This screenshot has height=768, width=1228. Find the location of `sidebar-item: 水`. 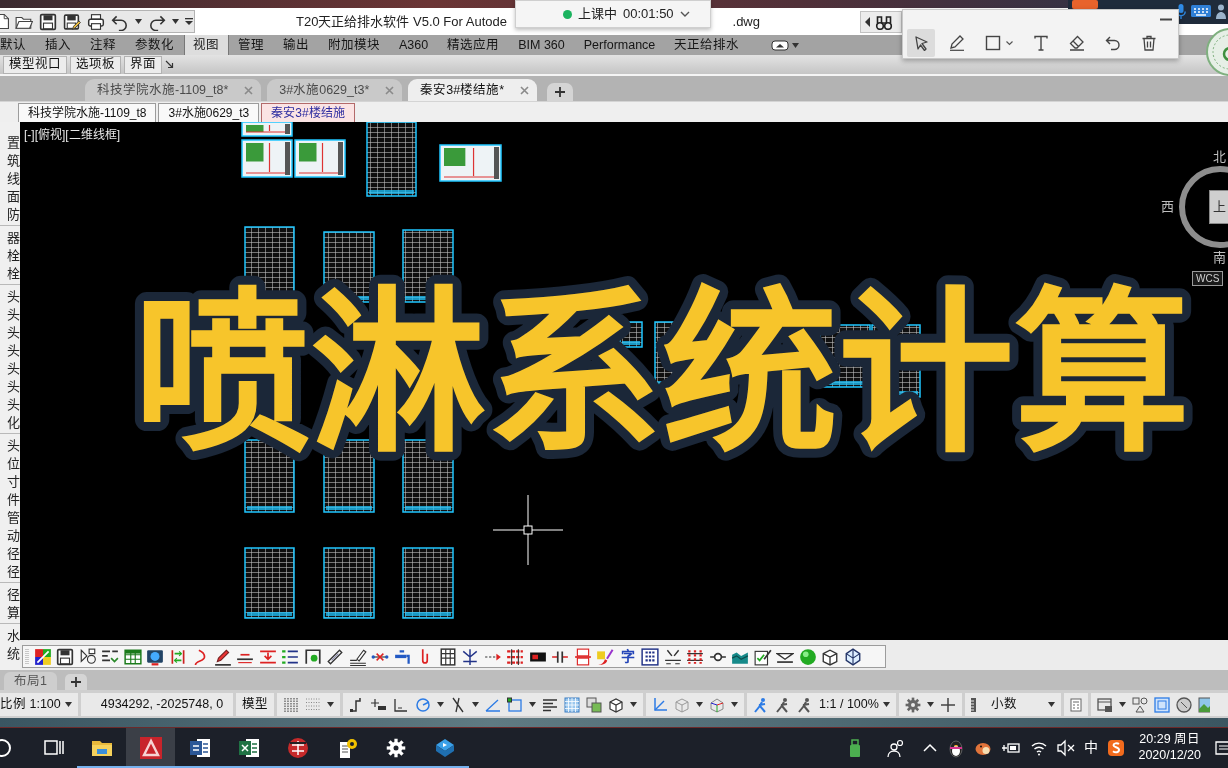

sidebar-item: 水 is located at coordinates (10, 636).